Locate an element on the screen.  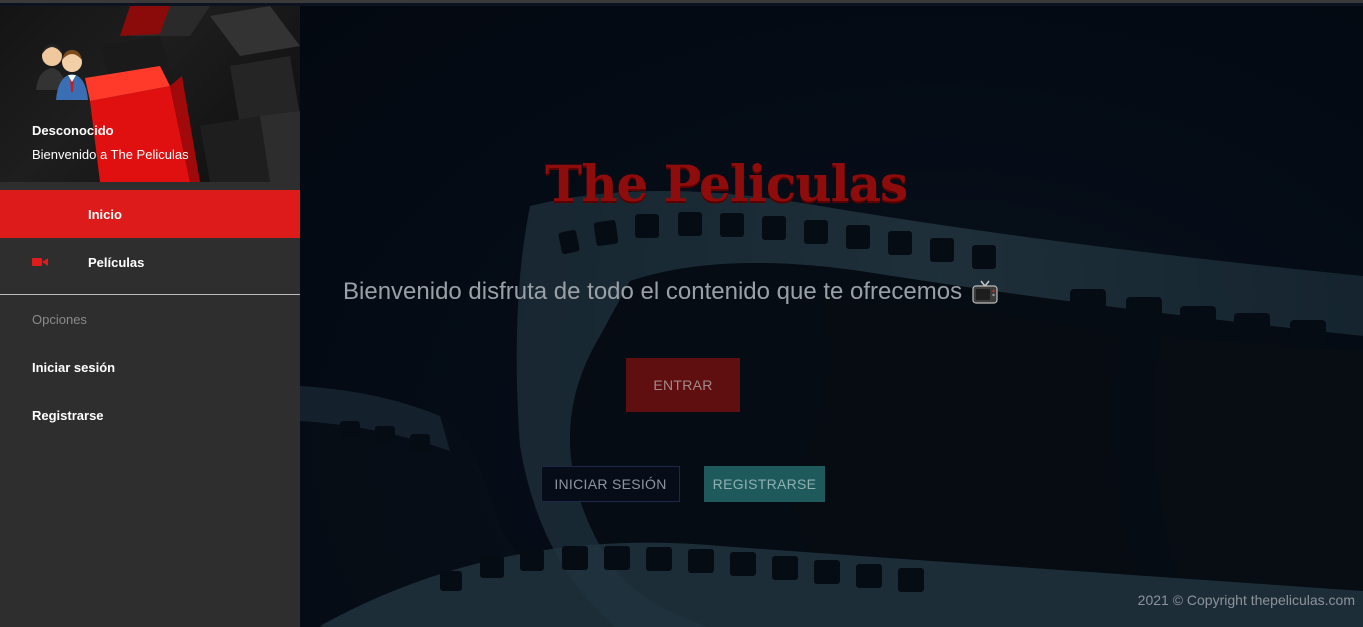
register-button: REGISTRARSE is located at coordinates (764, 484).